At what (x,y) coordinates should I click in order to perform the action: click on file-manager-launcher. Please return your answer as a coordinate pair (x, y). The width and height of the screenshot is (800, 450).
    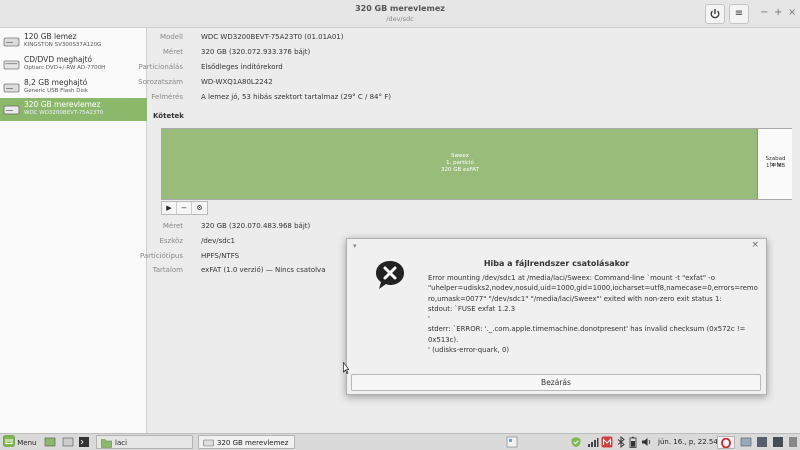
    Looking at the image, I should click on (68, 443).